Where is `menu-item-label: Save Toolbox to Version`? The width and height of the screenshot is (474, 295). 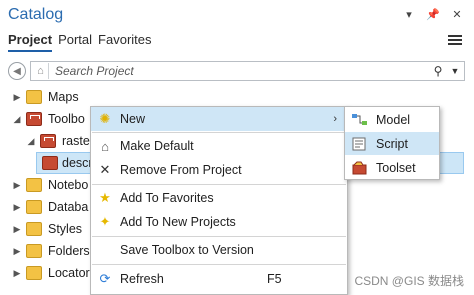 menu-item-label: Save Toolbox to Version is located at coordinates (187, 250).